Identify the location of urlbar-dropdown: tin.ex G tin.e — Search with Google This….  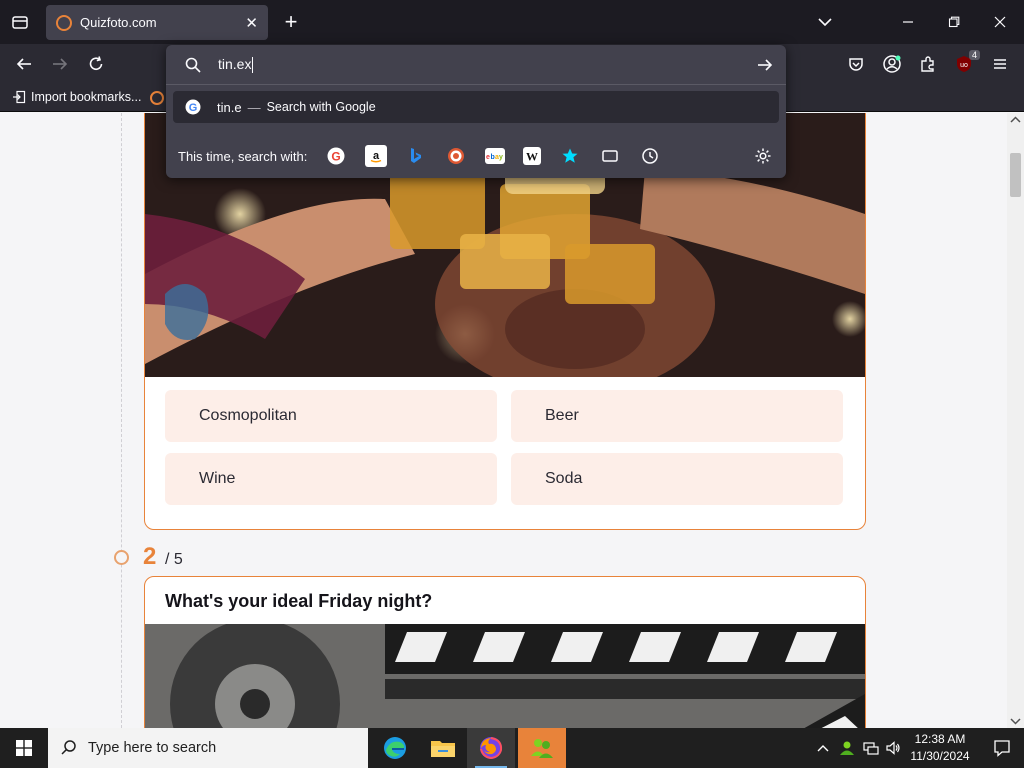
(476, 111).